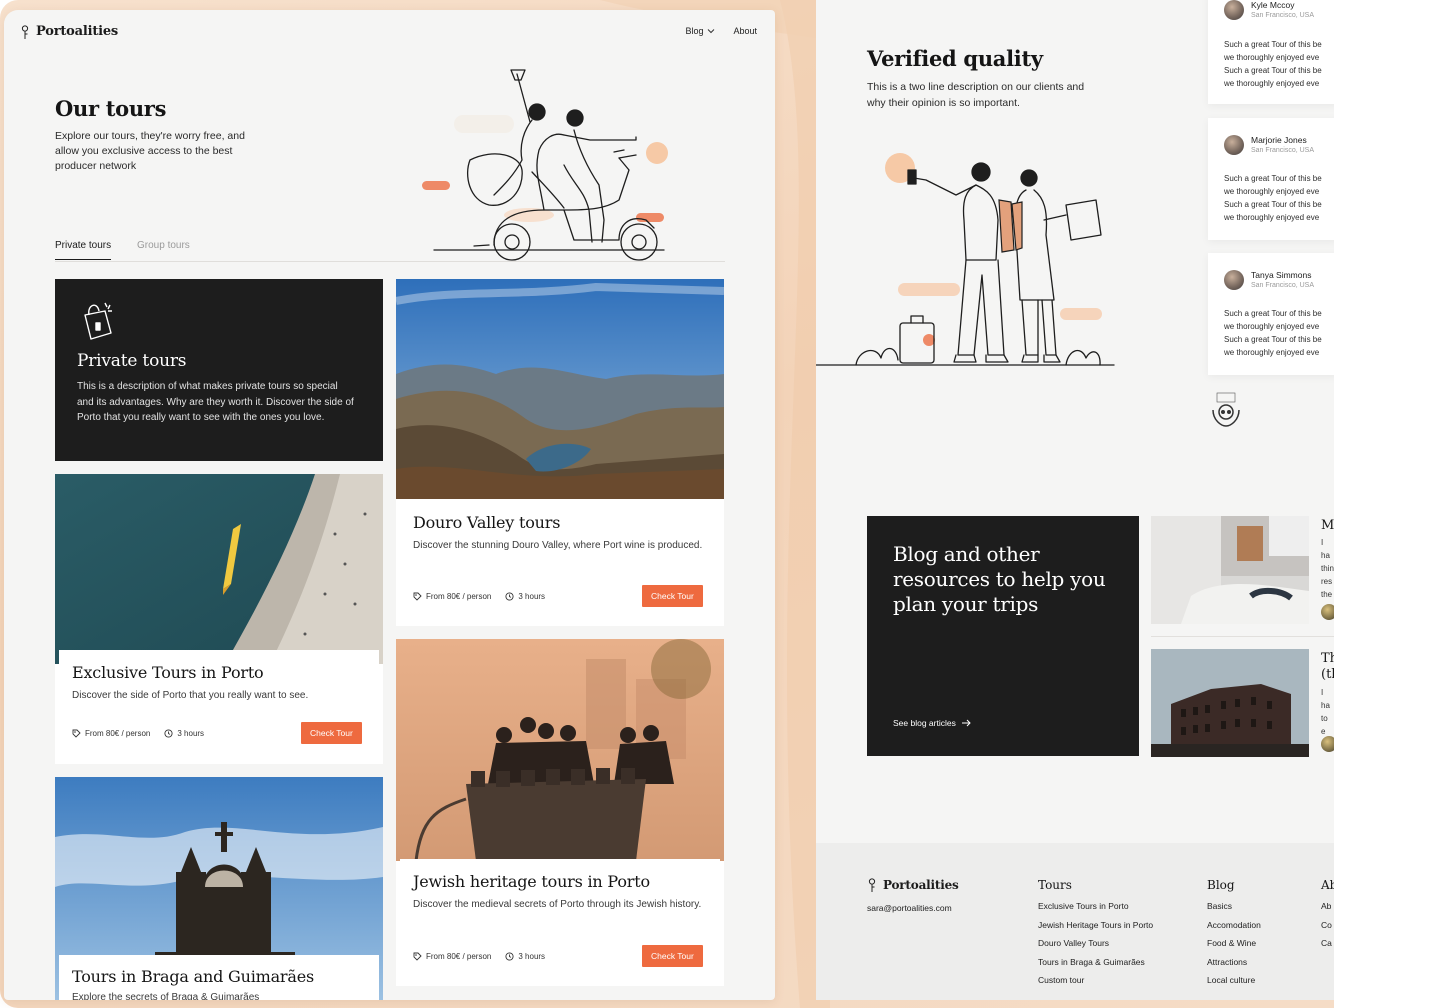 The width and height of the screenshot is (1440, 1008). I want to click on blog-side-line: res, so click(1327, 581).